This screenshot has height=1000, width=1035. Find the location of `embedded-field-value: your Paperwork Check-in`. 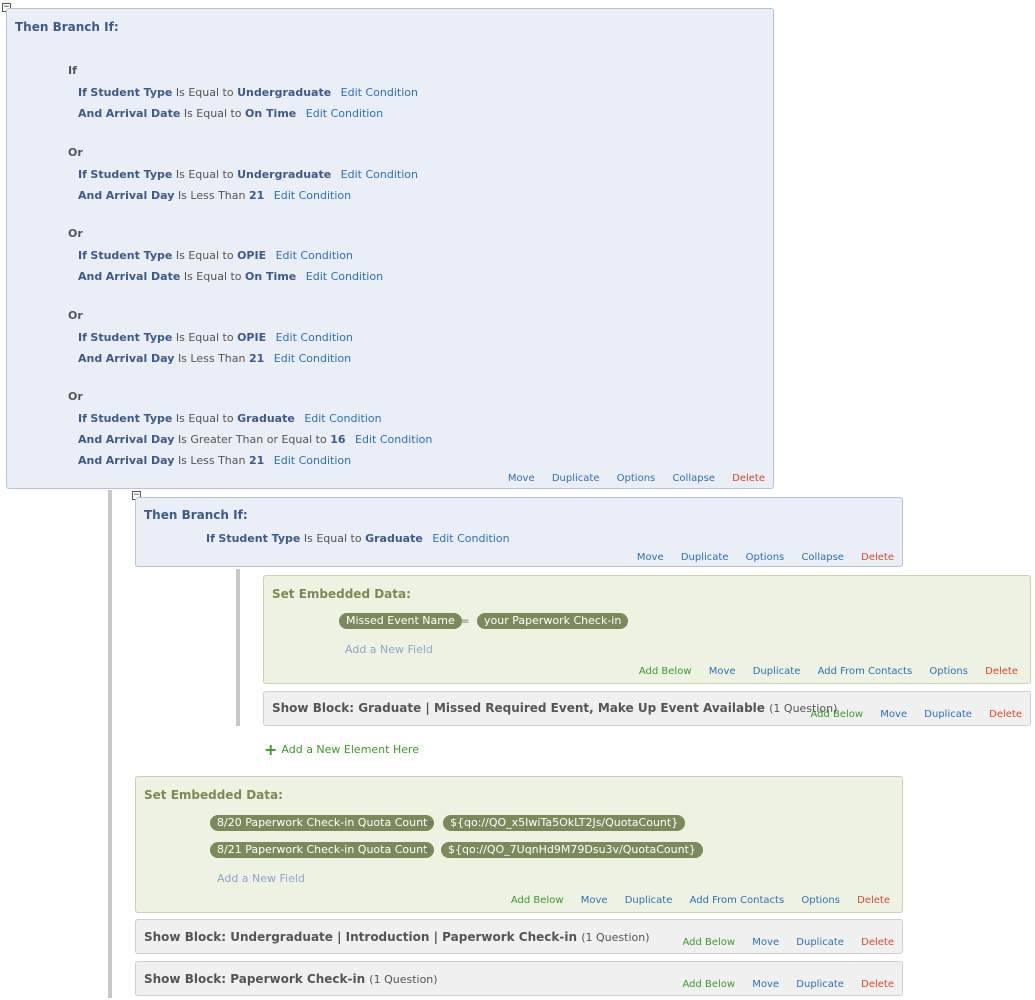

embedded-field-value: your Paperwork Check-in is located at coordinates (553, 621).